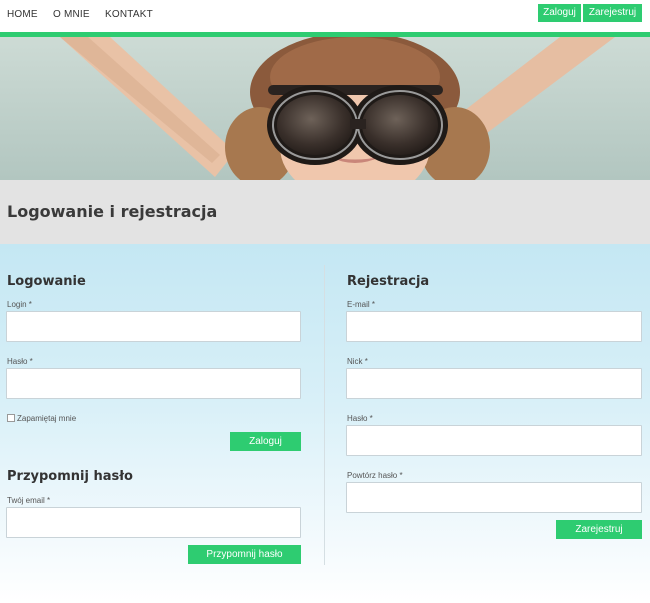 This screenshot has width=650, height=603. Describe the element at coordinates (29, 500) in the screenshot. I see `remind-email-label: Twój email *` at that location.